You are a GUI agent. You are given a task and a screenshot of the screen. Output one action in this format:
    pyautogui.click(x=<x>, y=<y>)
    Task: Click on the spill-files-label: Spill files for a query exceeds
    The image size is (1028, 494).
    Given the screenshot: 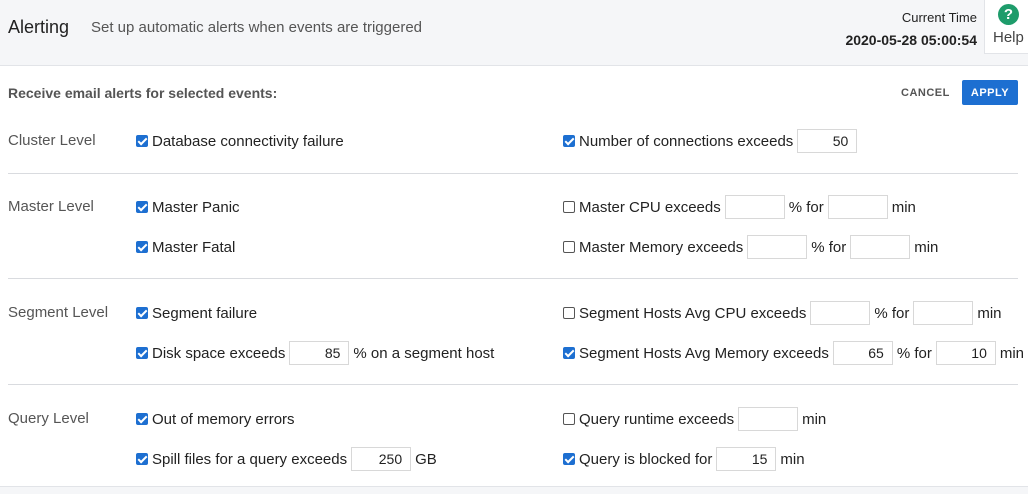 What is the action you would take?
    pyautogui.click(x=250, y=459)
    